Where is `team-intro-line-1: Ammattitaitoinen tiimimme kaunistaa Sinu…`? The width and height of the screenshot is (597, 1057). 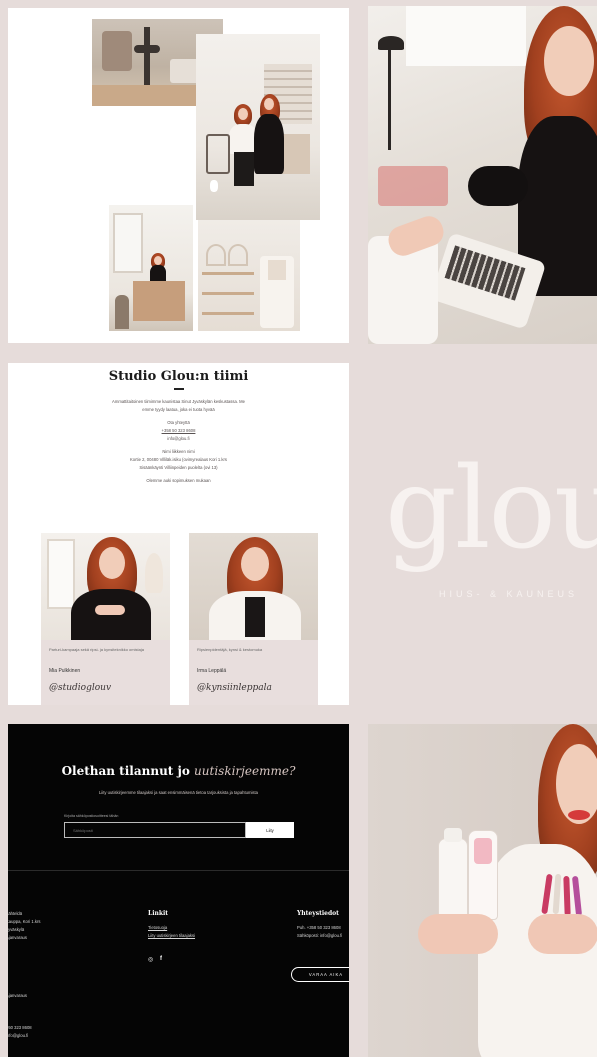 team-intro-line-1: Ammattitaitoinen tiimimme kaunistaa Sinu… is located at coordinates (178, 401).